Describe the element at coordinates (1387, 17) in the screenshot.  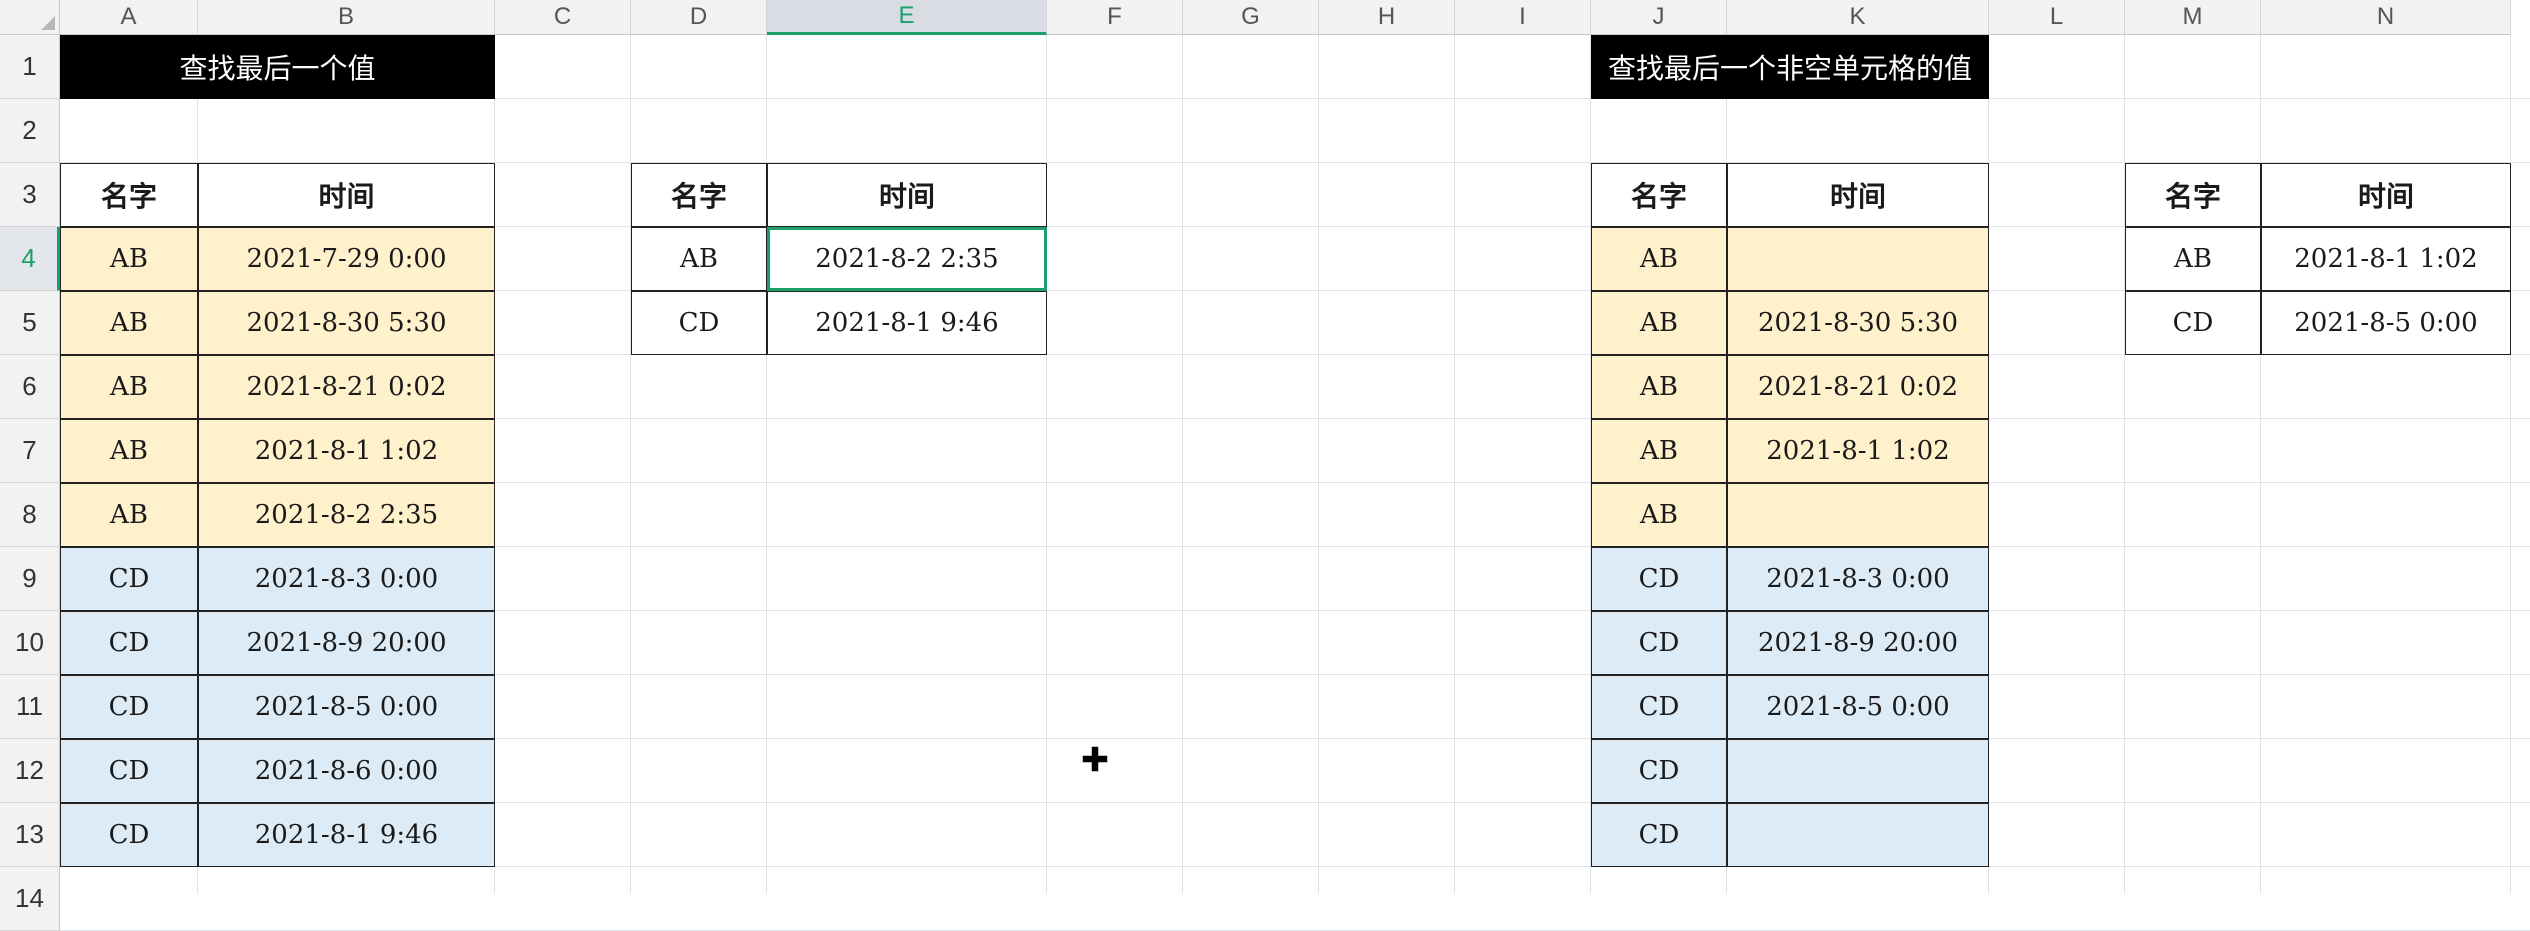
I see `column-header-h: H` at that location.